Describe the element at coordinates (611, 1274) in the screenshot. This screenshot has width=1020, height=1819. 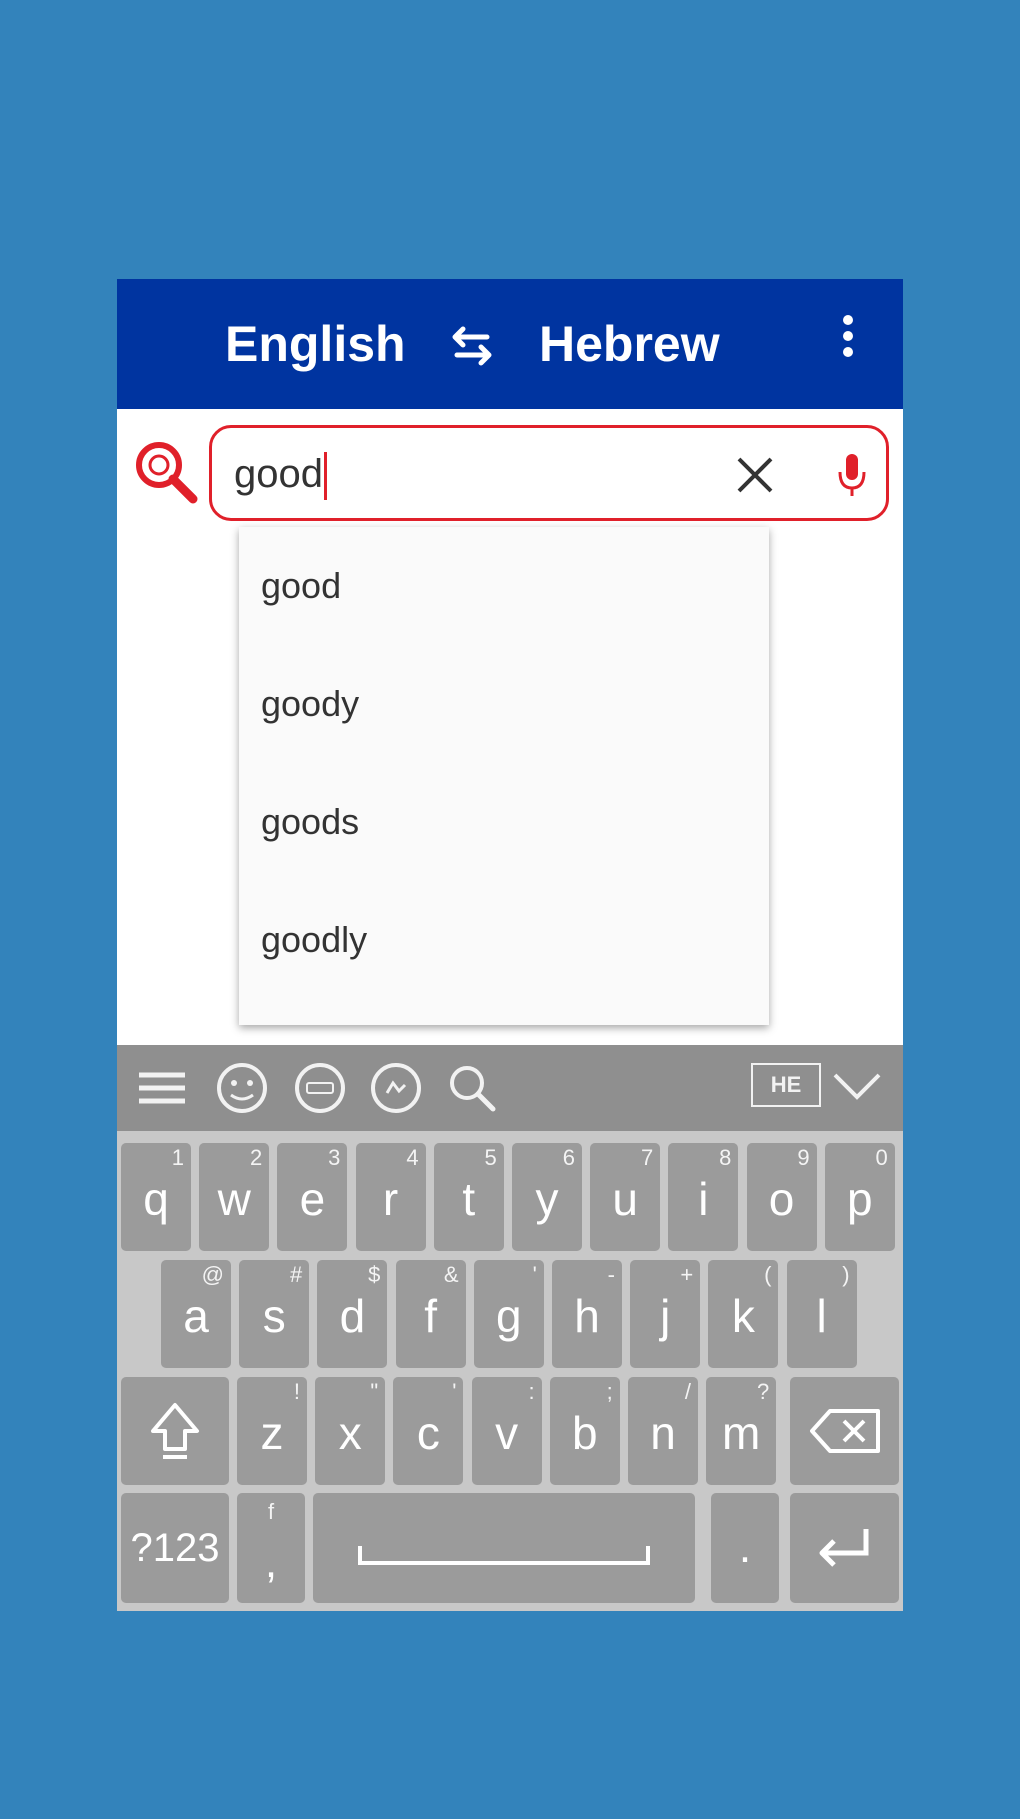
I see `key-hint: -` at that location.